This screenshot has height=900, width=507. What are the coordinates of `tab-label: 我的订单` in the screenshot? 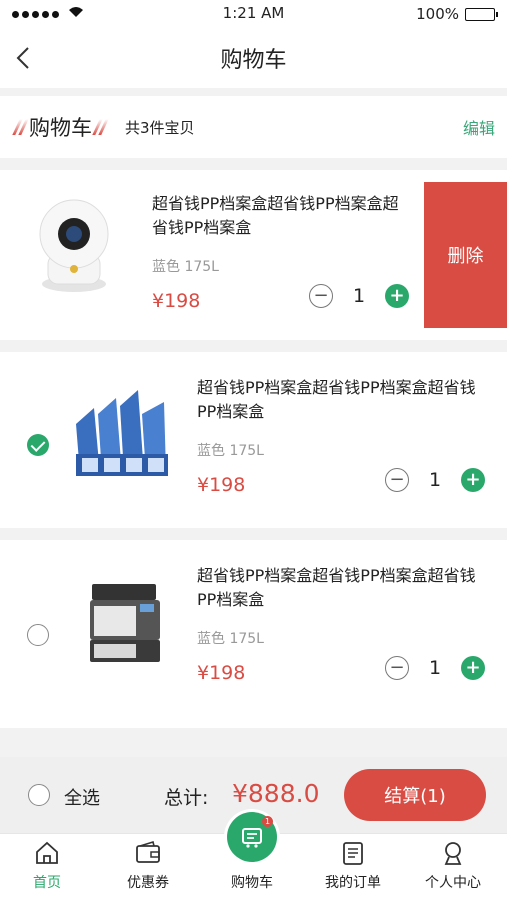 It's located at (353, 883).